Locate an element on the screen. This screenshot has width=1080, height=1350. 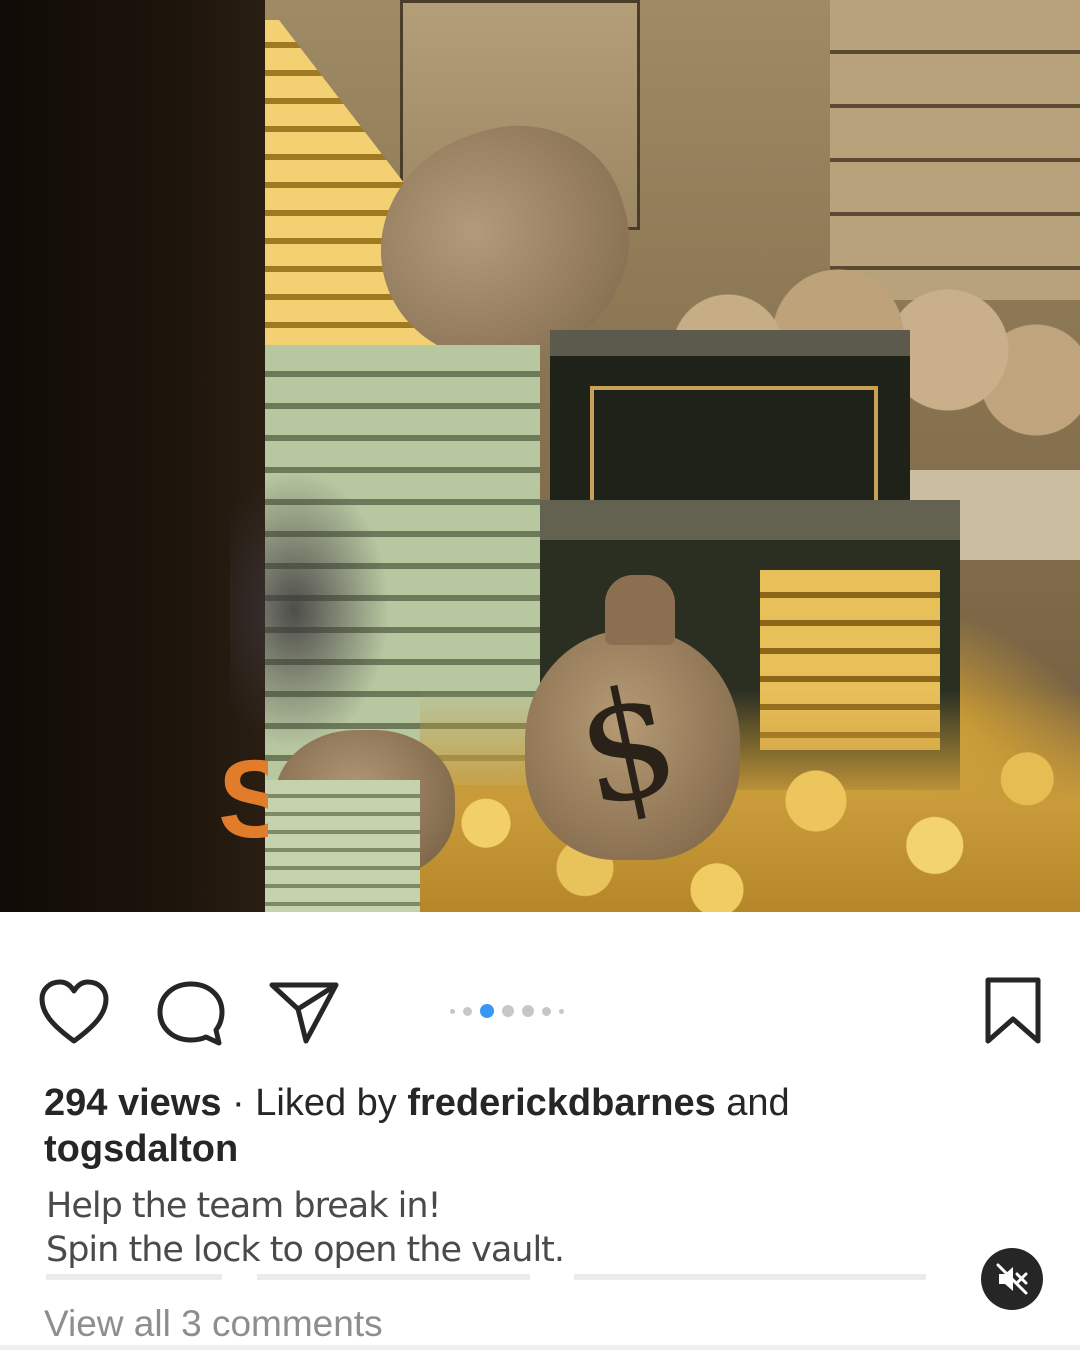
heart-icon is located at coordinates (74, 1011).